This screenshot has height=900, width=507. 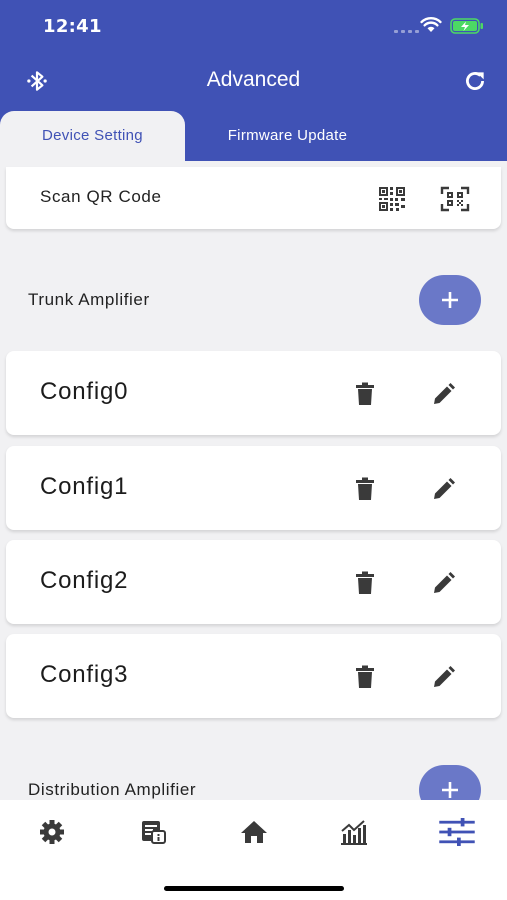 I want to click on config-name: Config3, so click(x=84, y=674).